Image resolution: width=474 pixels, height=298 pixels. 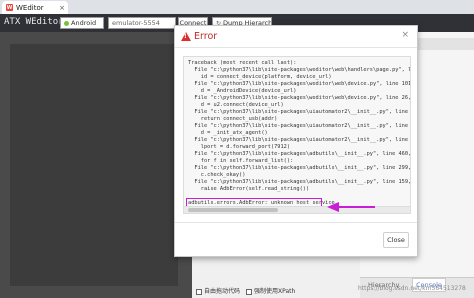 What do you see at coordinates (142, 23) in the screenshot?
I see `device-serial-input: emulator-5554` at bounding box center [142, 23].